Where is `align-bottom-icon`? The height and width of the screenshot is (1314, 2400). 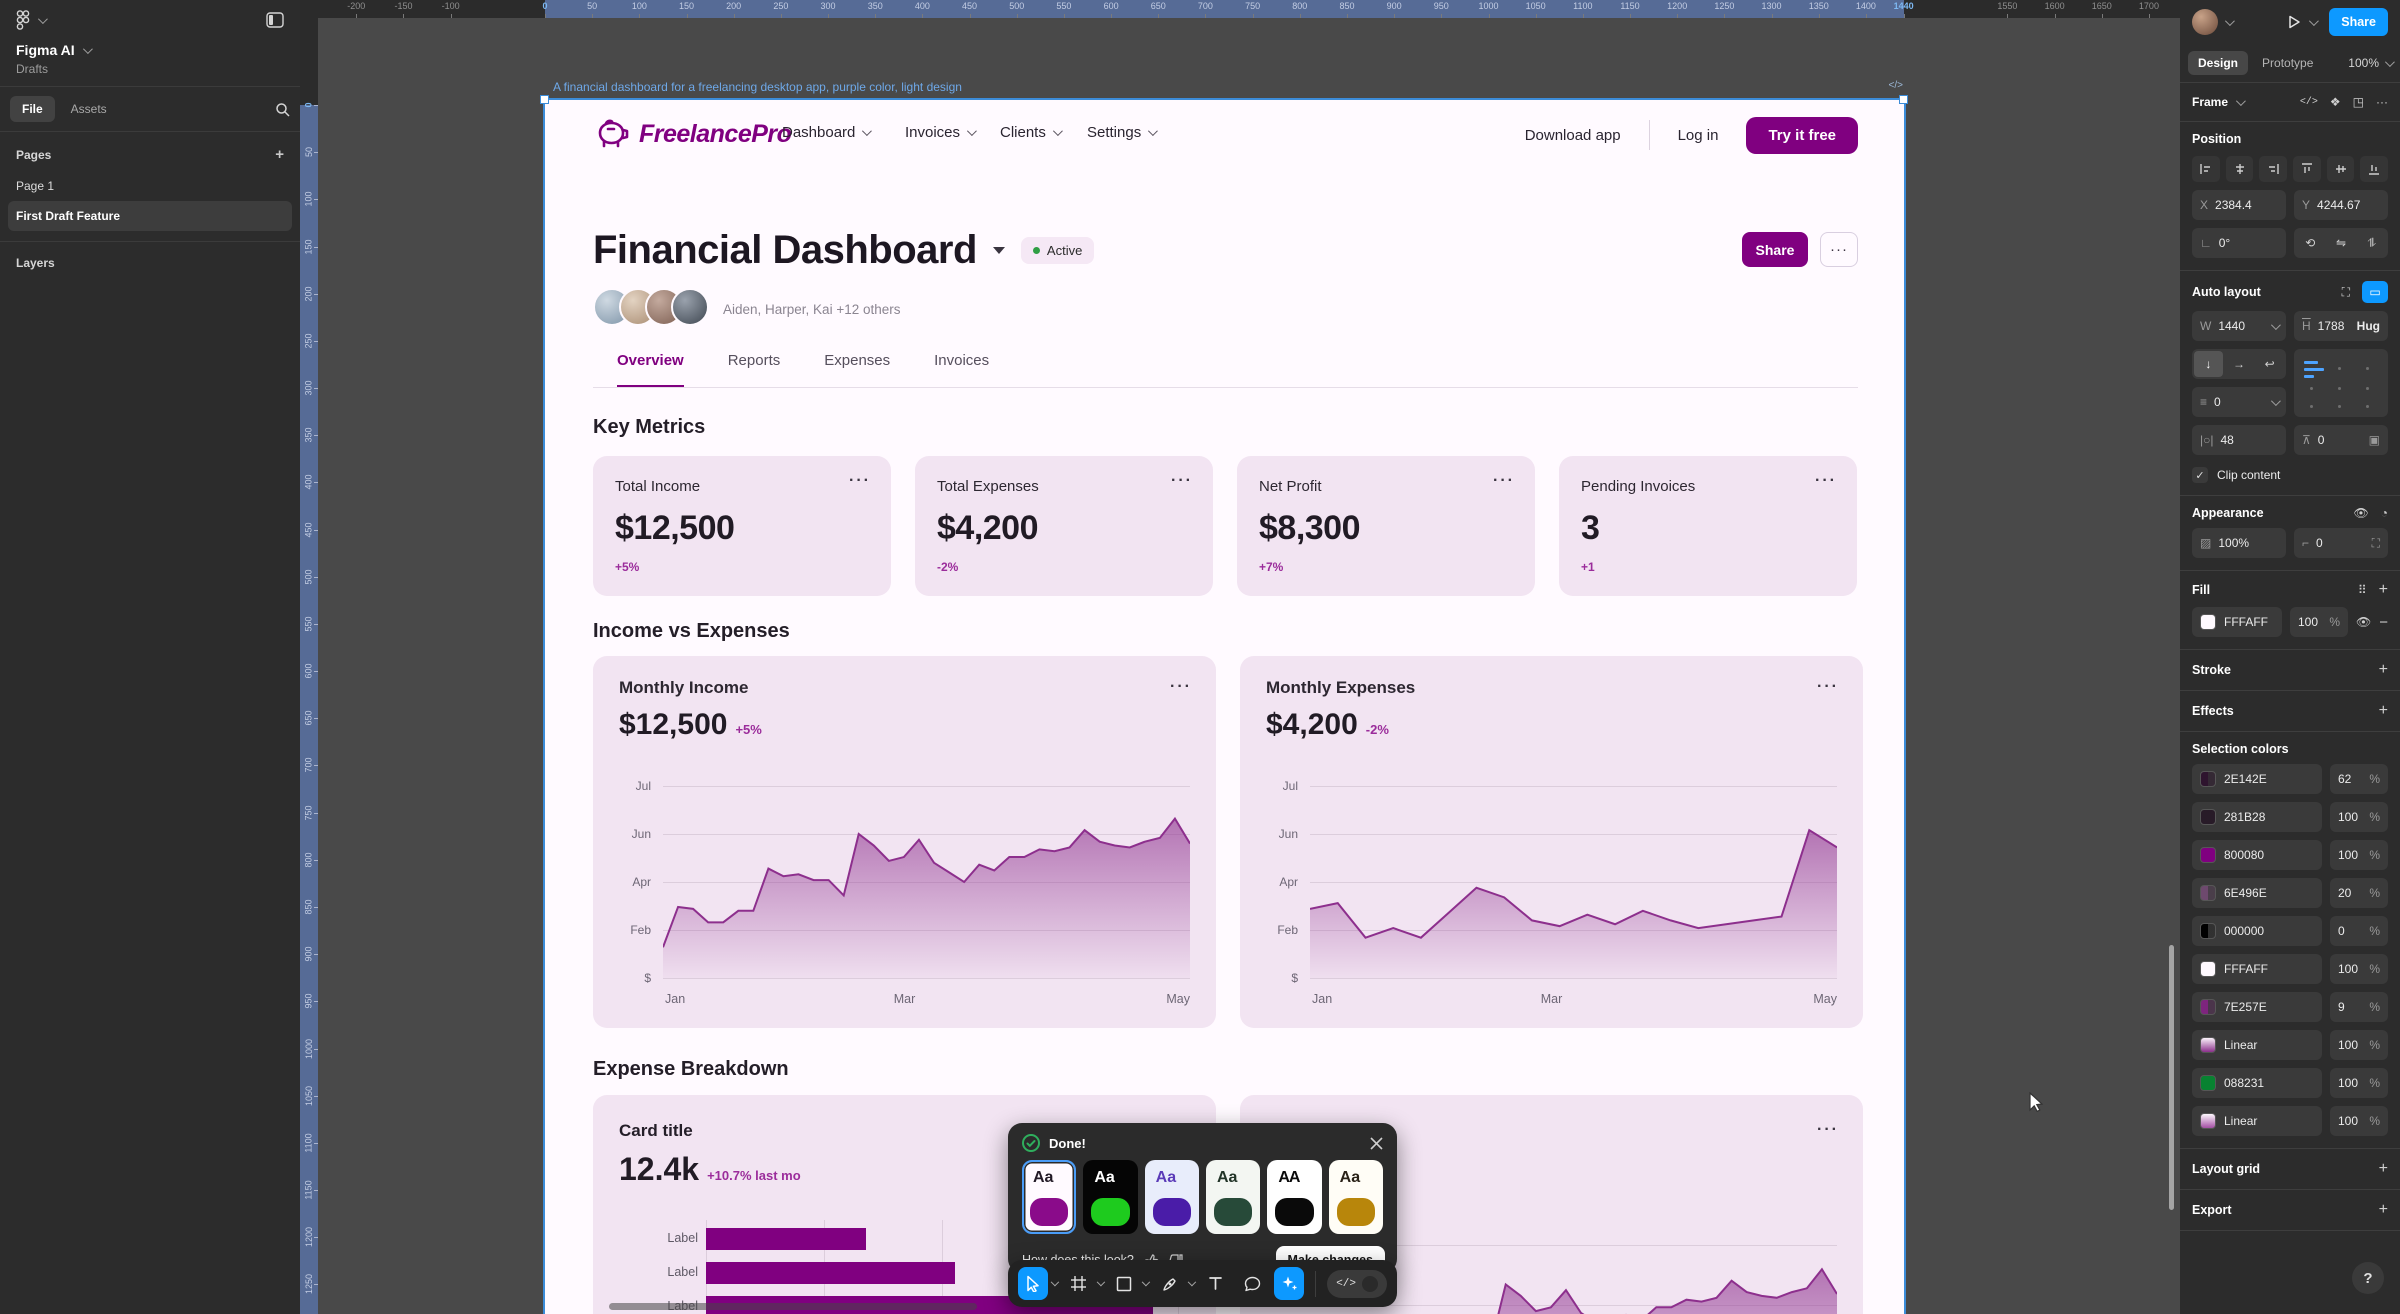
align-bottom-icon is located at coordinates (2374, 169).